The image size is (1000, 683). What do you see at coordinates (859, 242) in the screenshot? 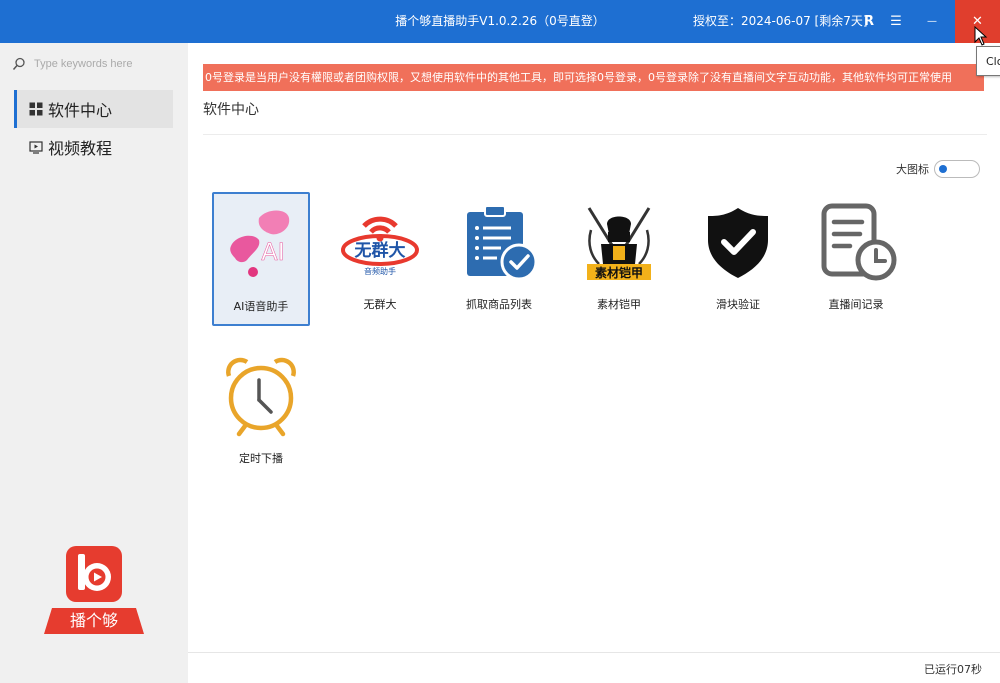
I see `record-clock-icon` at bounding box center [859, 242].